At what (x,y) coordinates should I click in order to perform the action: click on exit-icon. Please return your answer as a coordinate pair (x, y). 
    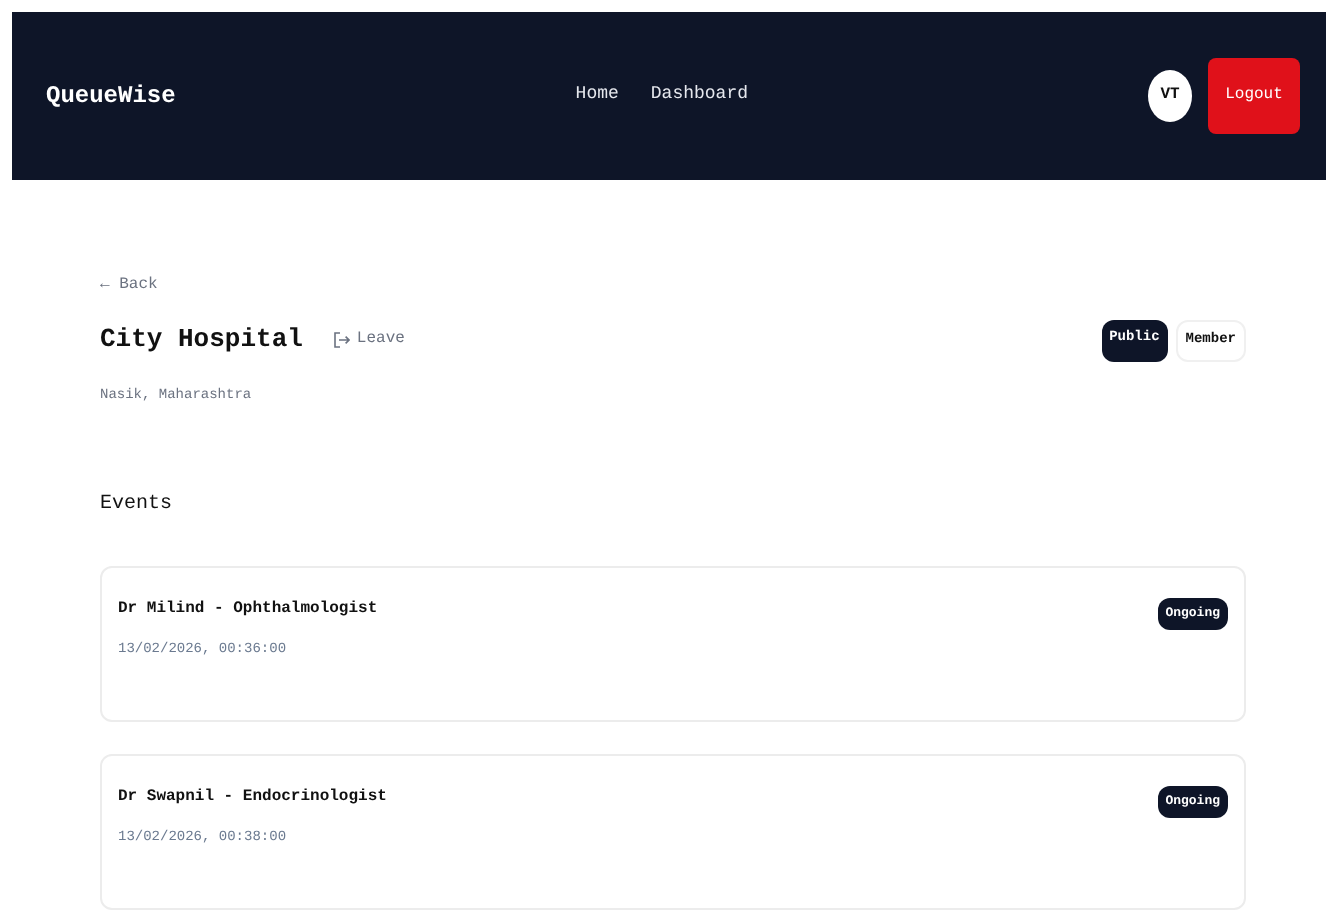
    Looking at the image, I should click on (342, 340).